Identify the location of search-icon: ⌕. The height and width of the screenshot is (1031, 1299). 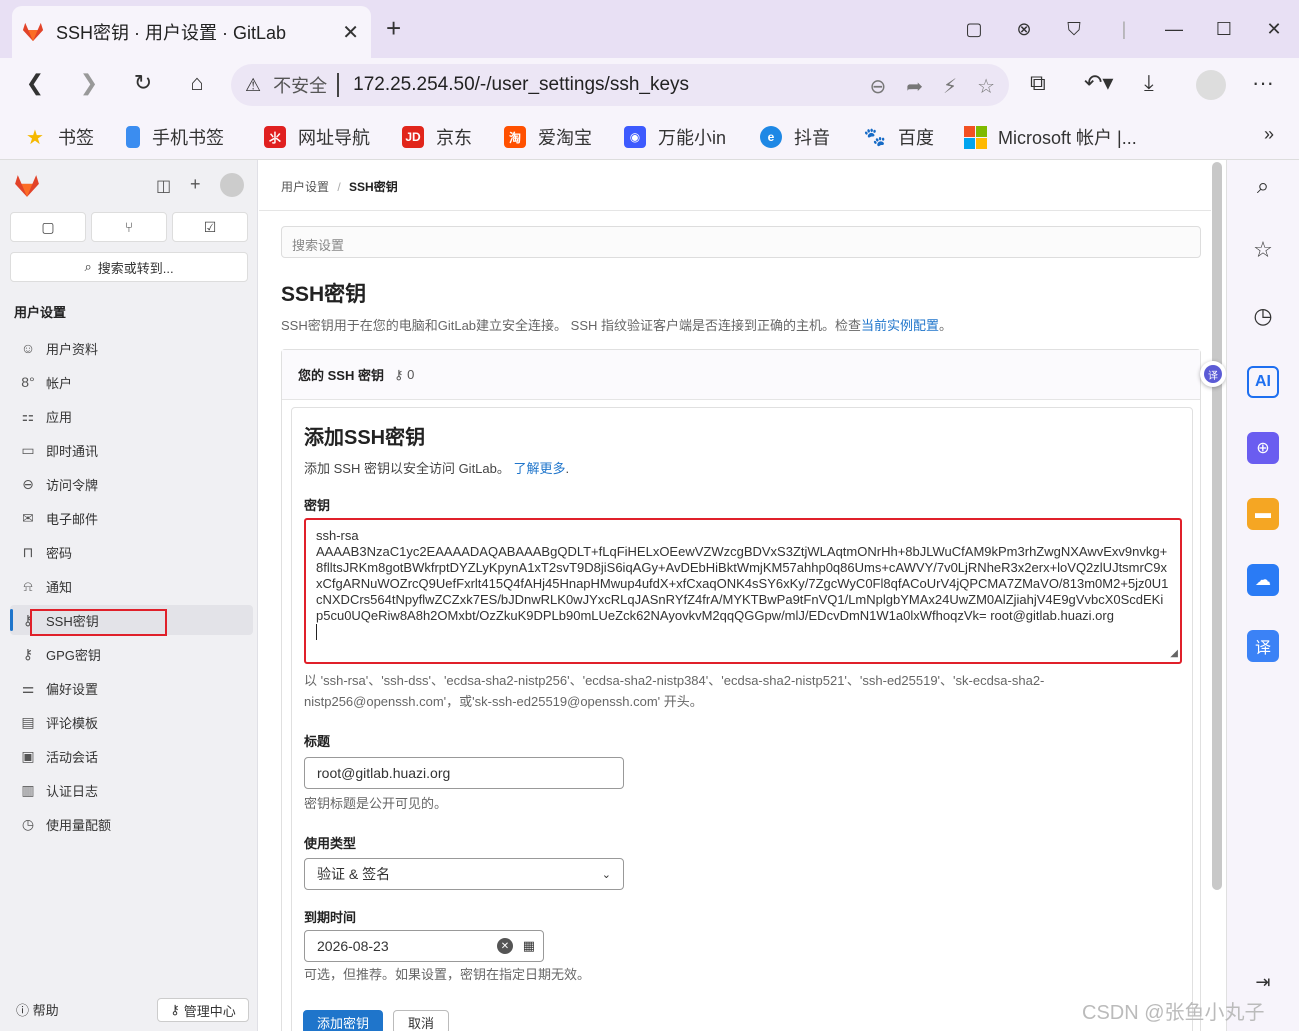
(1263, 186).